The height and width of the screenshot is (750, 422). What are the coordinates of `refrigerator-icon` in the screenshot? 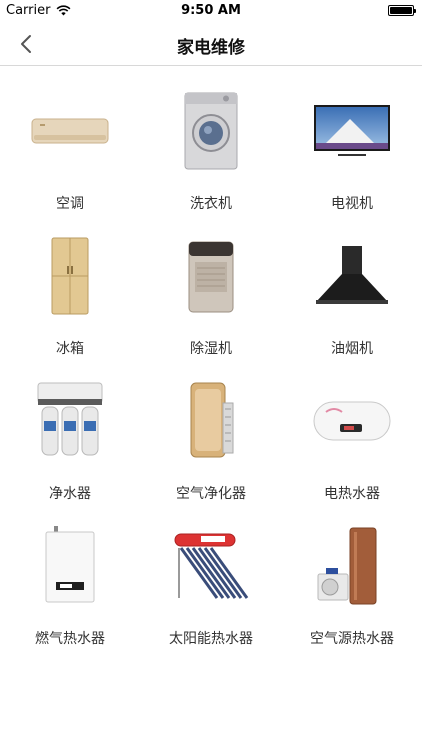 It's located at (70, 276).